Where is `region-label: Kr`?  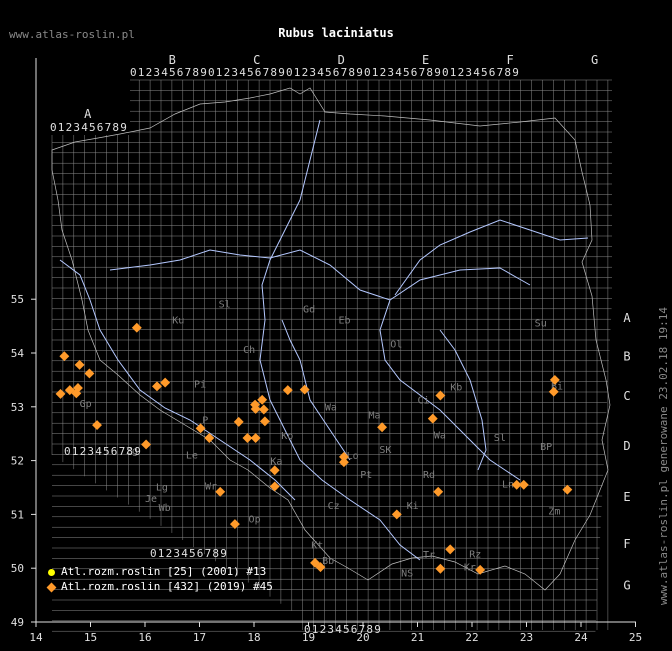 region-label: Kr is located at coordinates (470, 567).